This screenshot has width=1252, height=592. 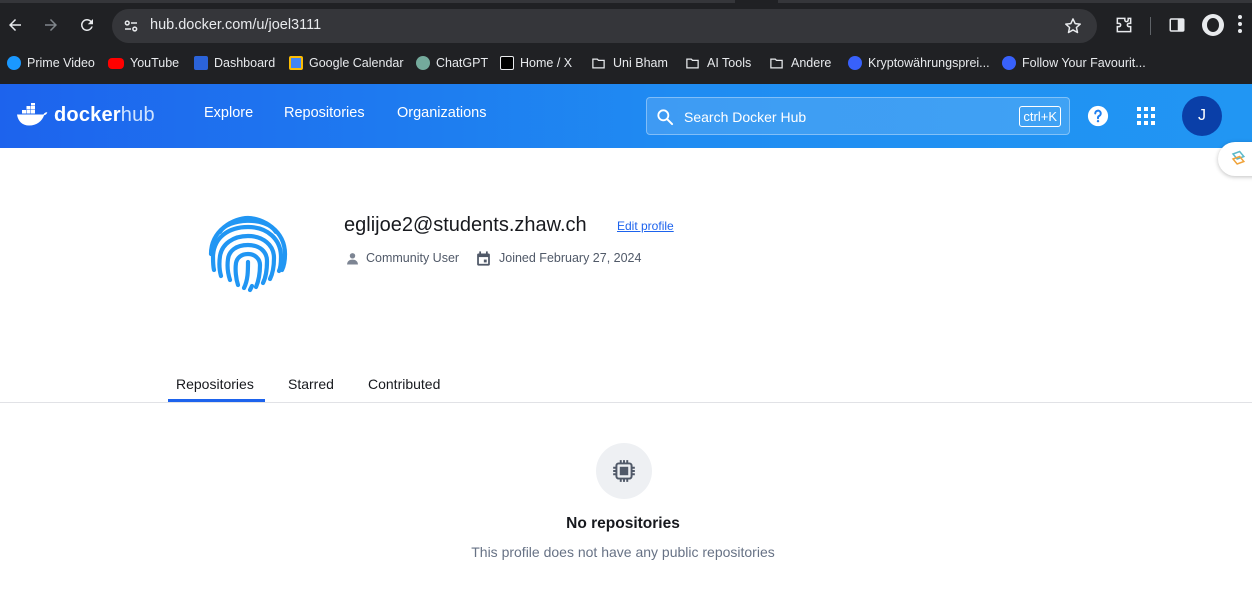 I want to click on dashboard-icon, so click(x=201, y=63).